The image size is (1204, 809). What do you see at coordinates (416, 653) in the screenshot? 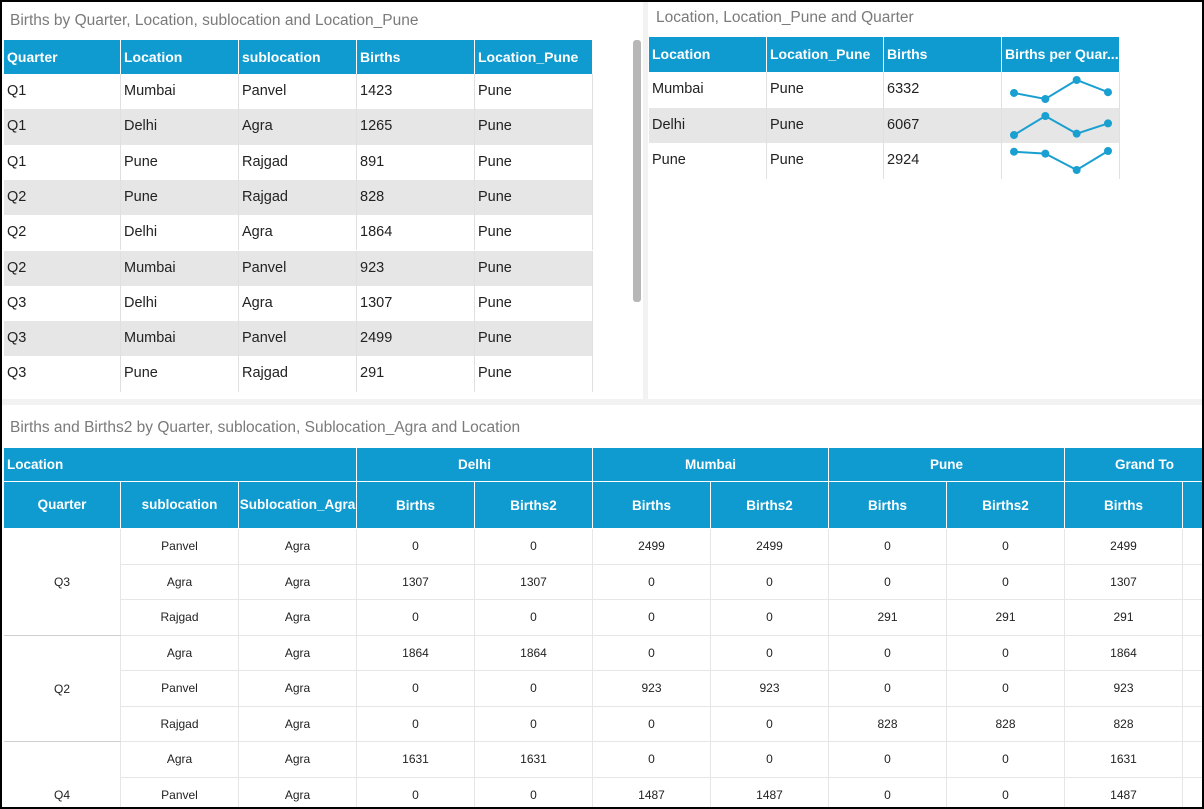
I see `value-cell: 1864` at bounding box center [416, 653].